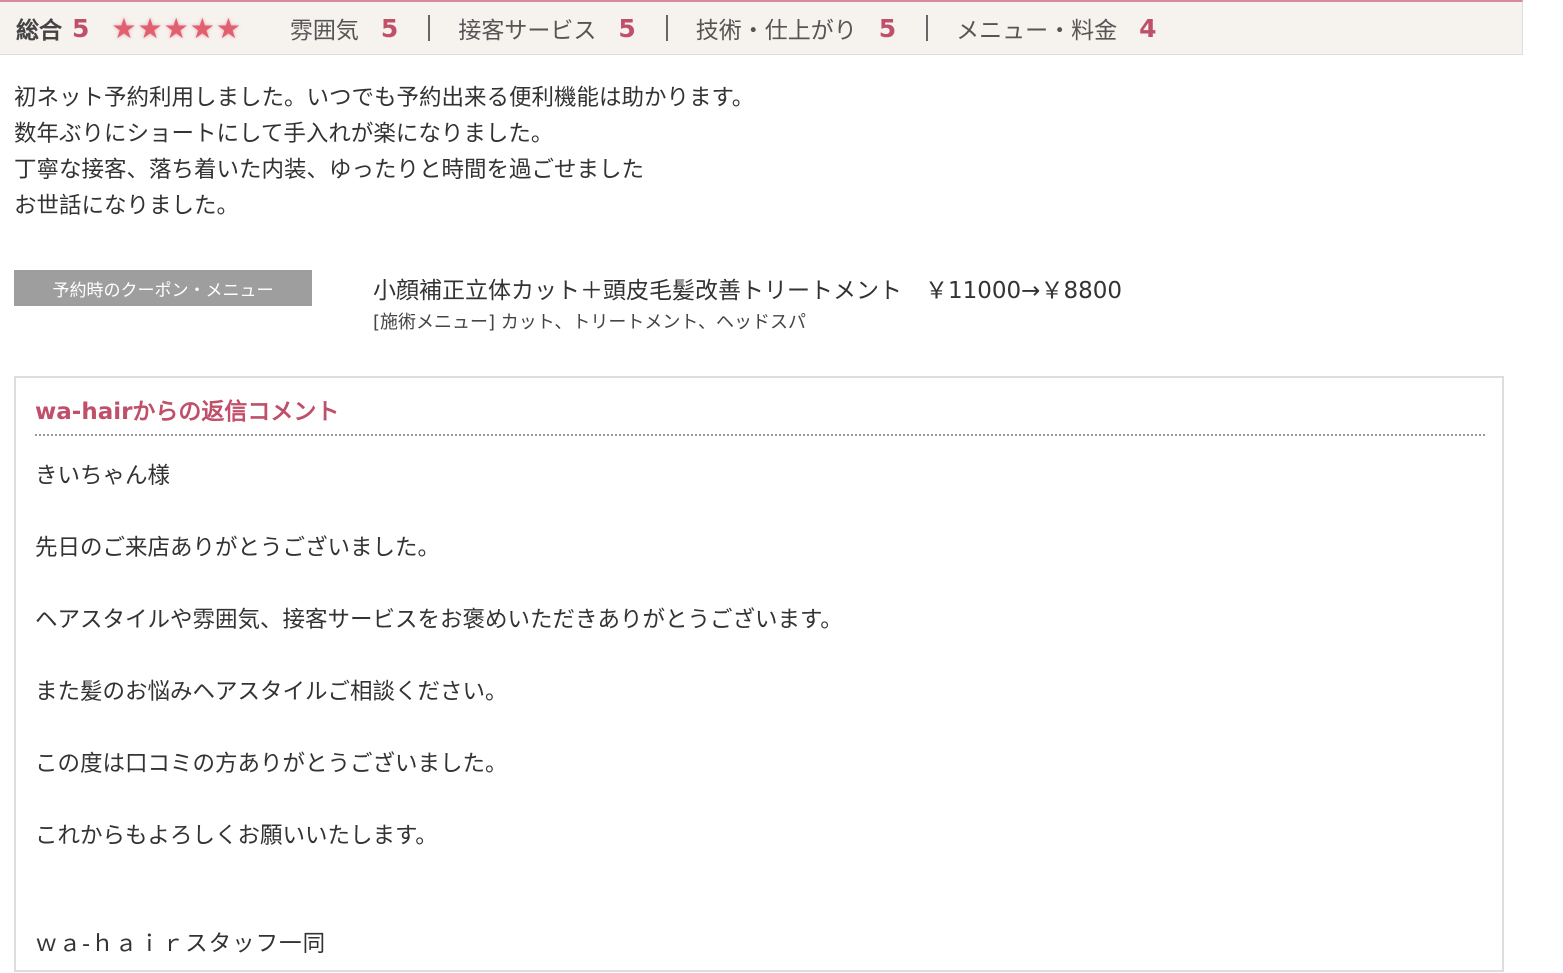 The height and width of the screenshot is (973, 1563). What do you see at coordinates (176, 28) in the screenshot?
I see `star-rating-icons: ★★★★★` at bounding box center [176, 28].